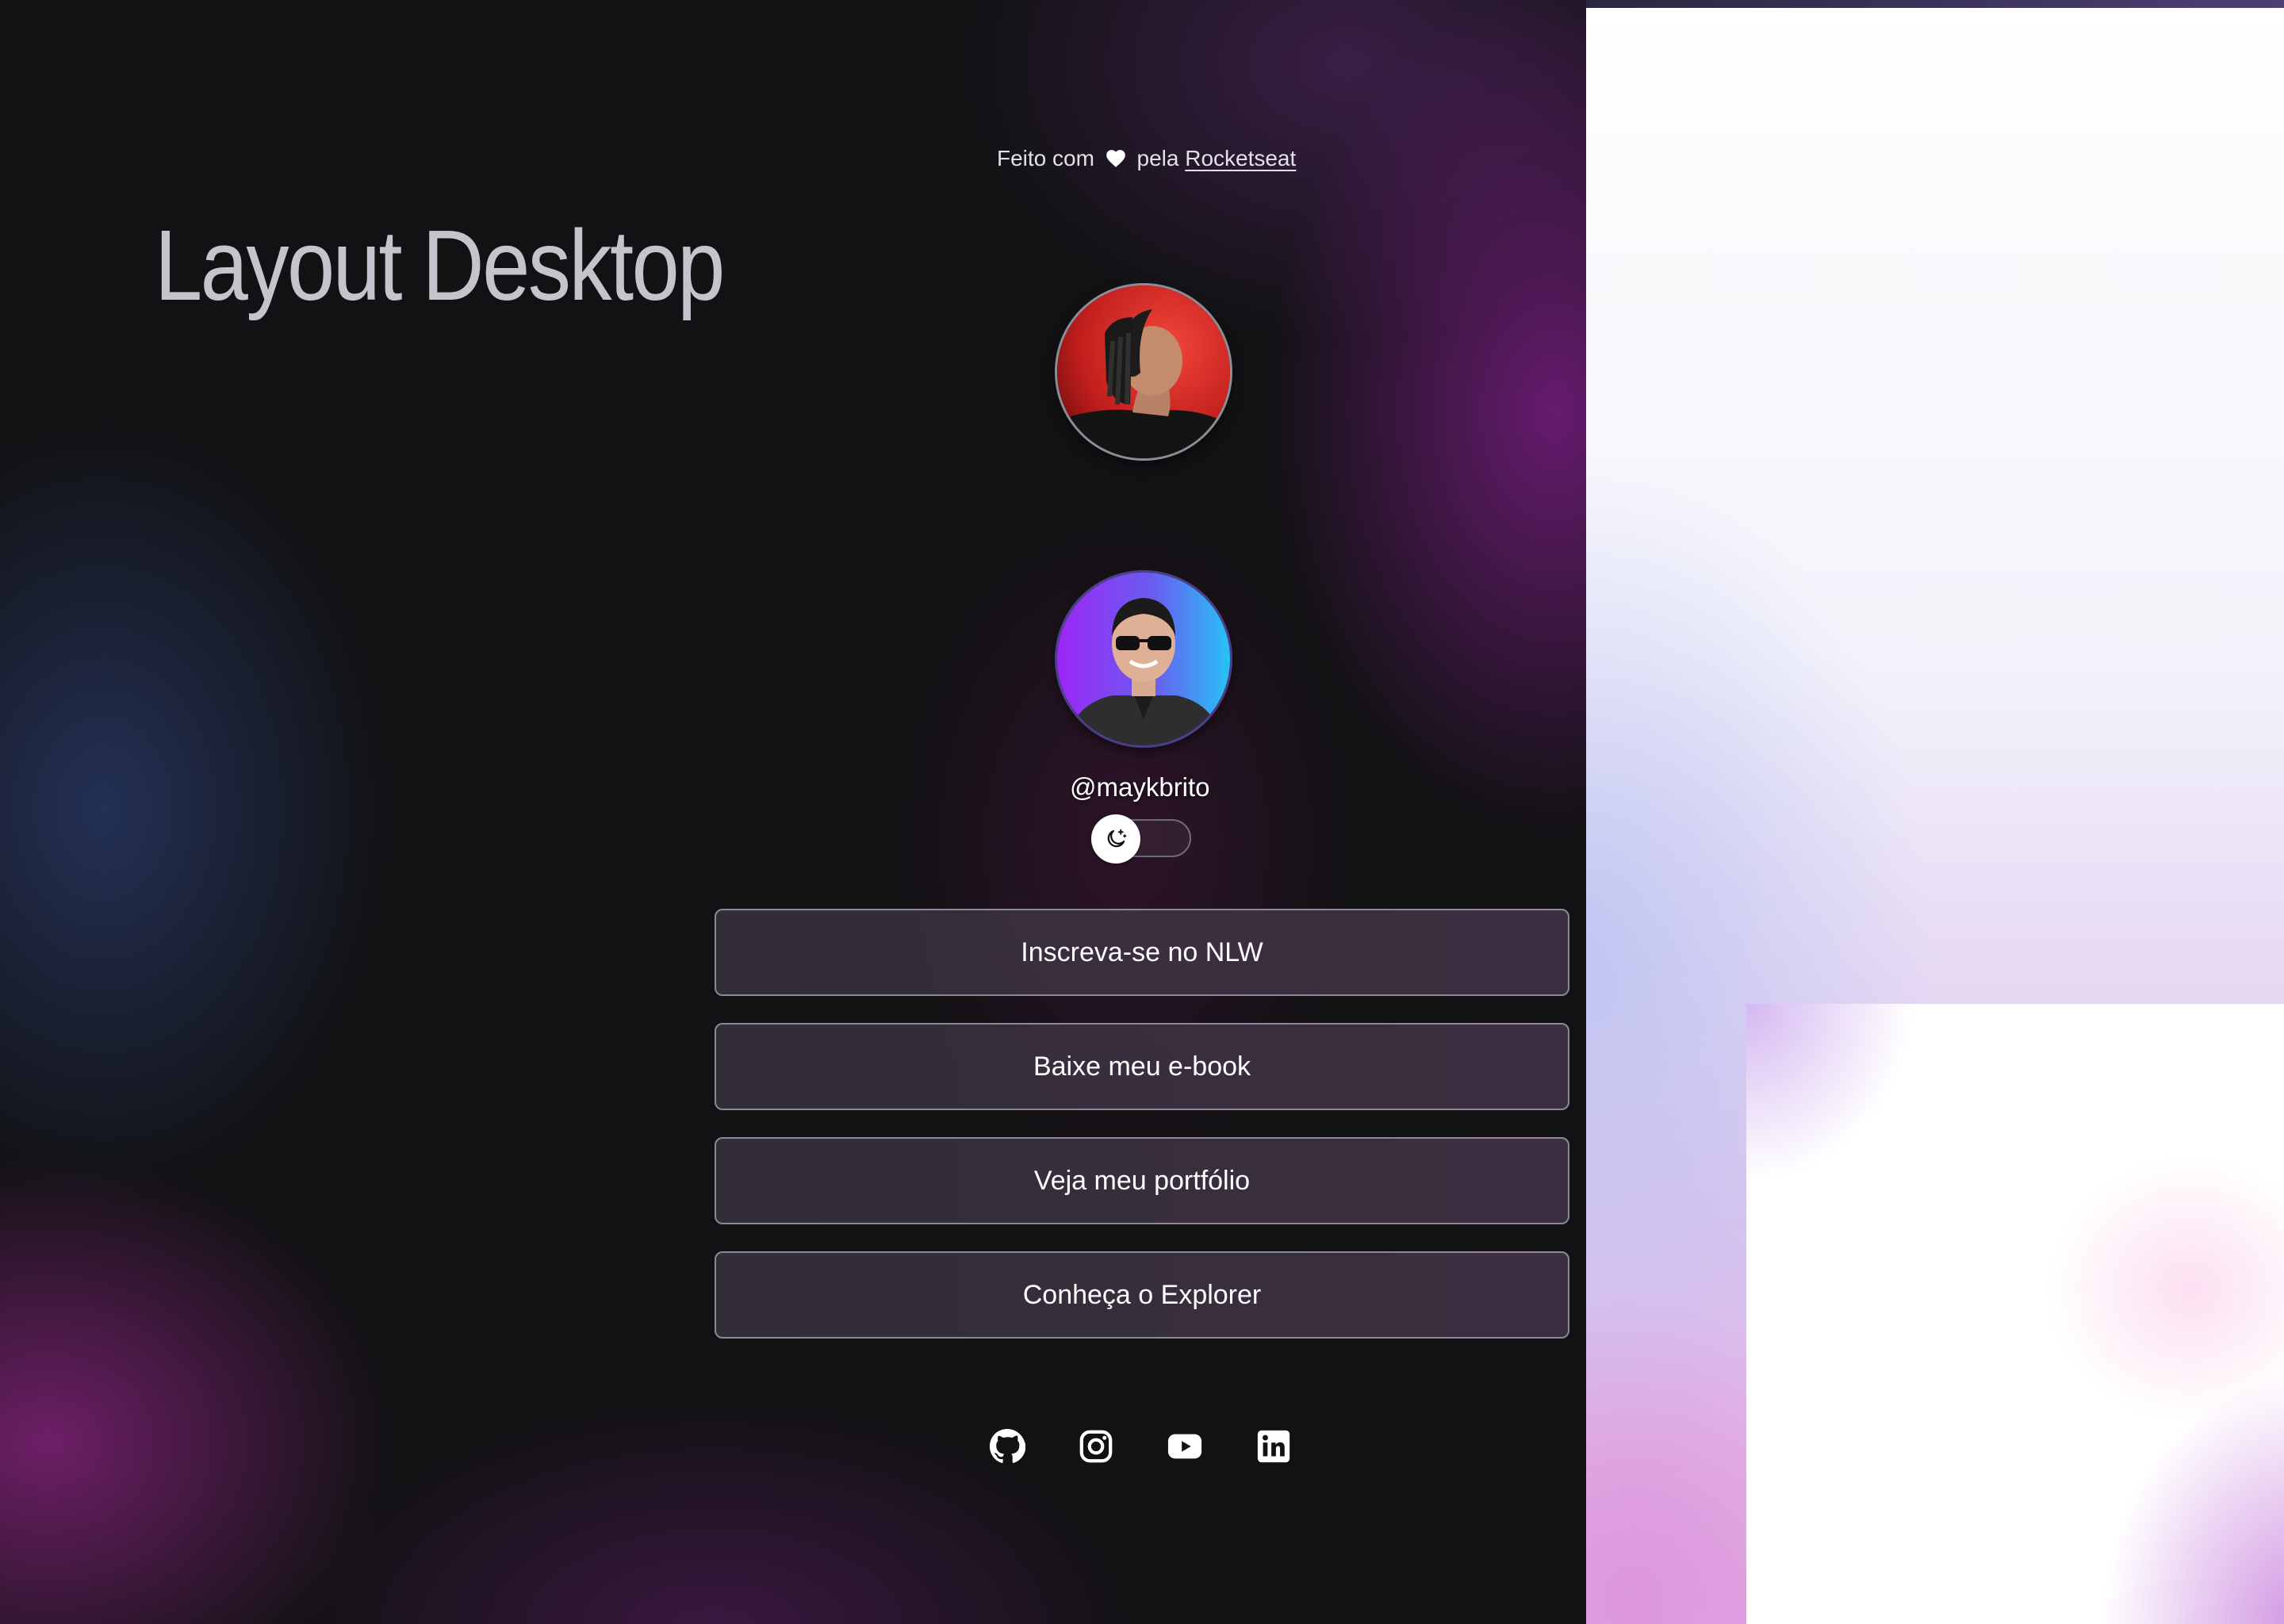  I want to click on username: @maykbrito, so click(1140, 787).